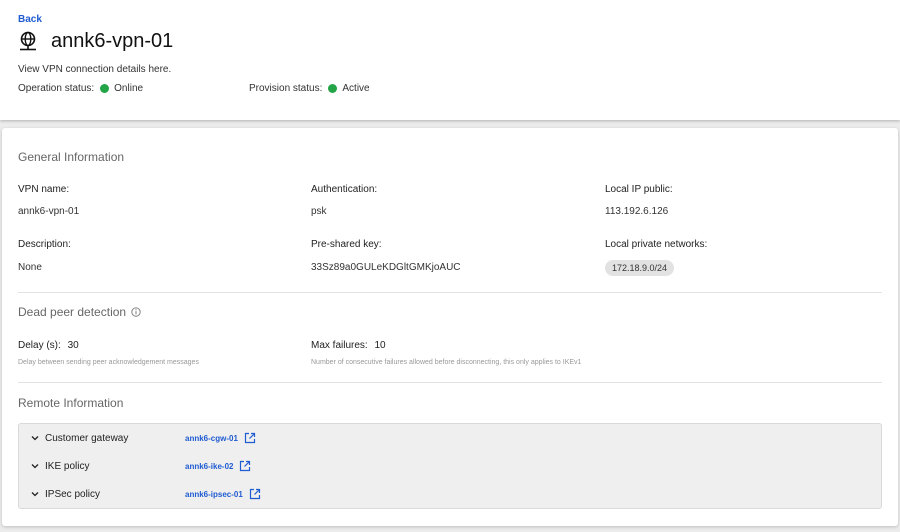 The height and width of the screenshot is (532, 900). Describe the element at coordinates (356, 88) in the screenshot. I see `provision-status-value: Active` at that location.